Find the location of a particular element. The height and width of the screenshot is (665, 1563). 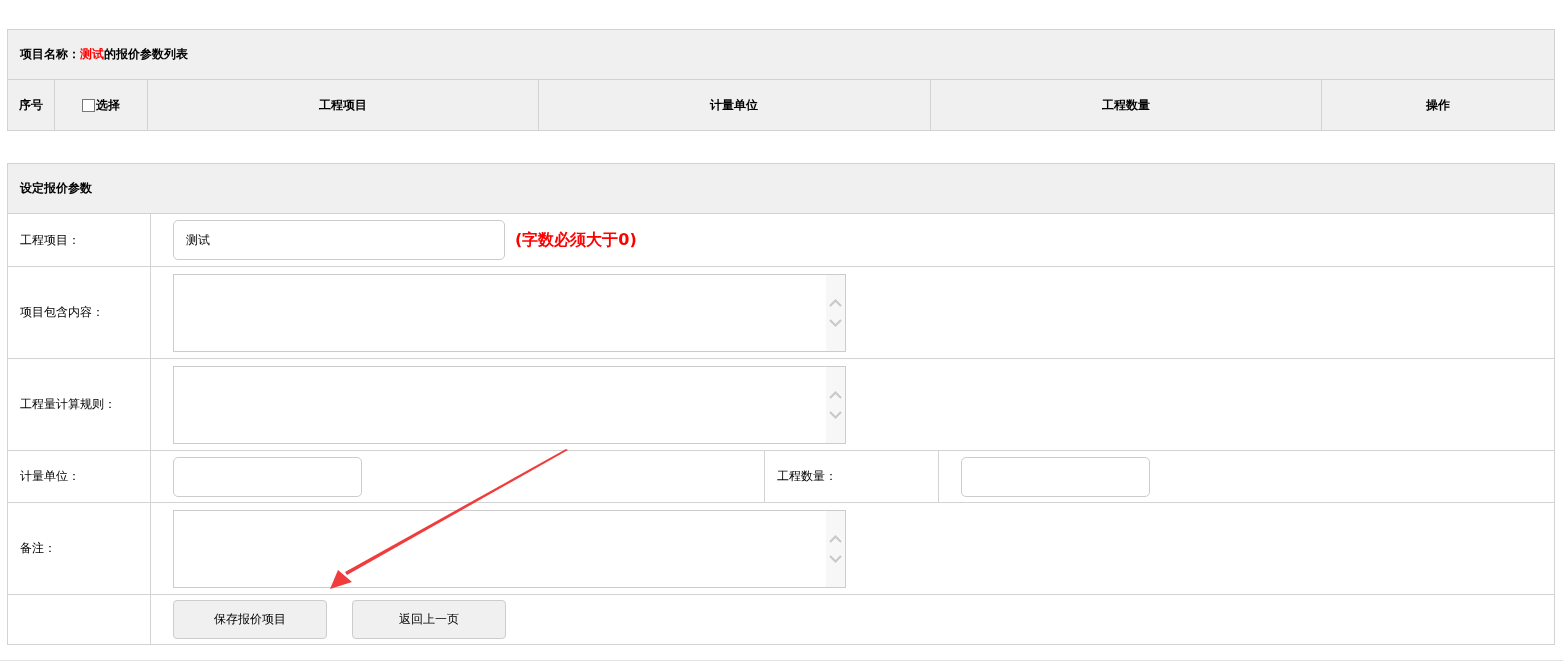

validation-hint: (字数必须大于0) is located at coordinates (576, 240).